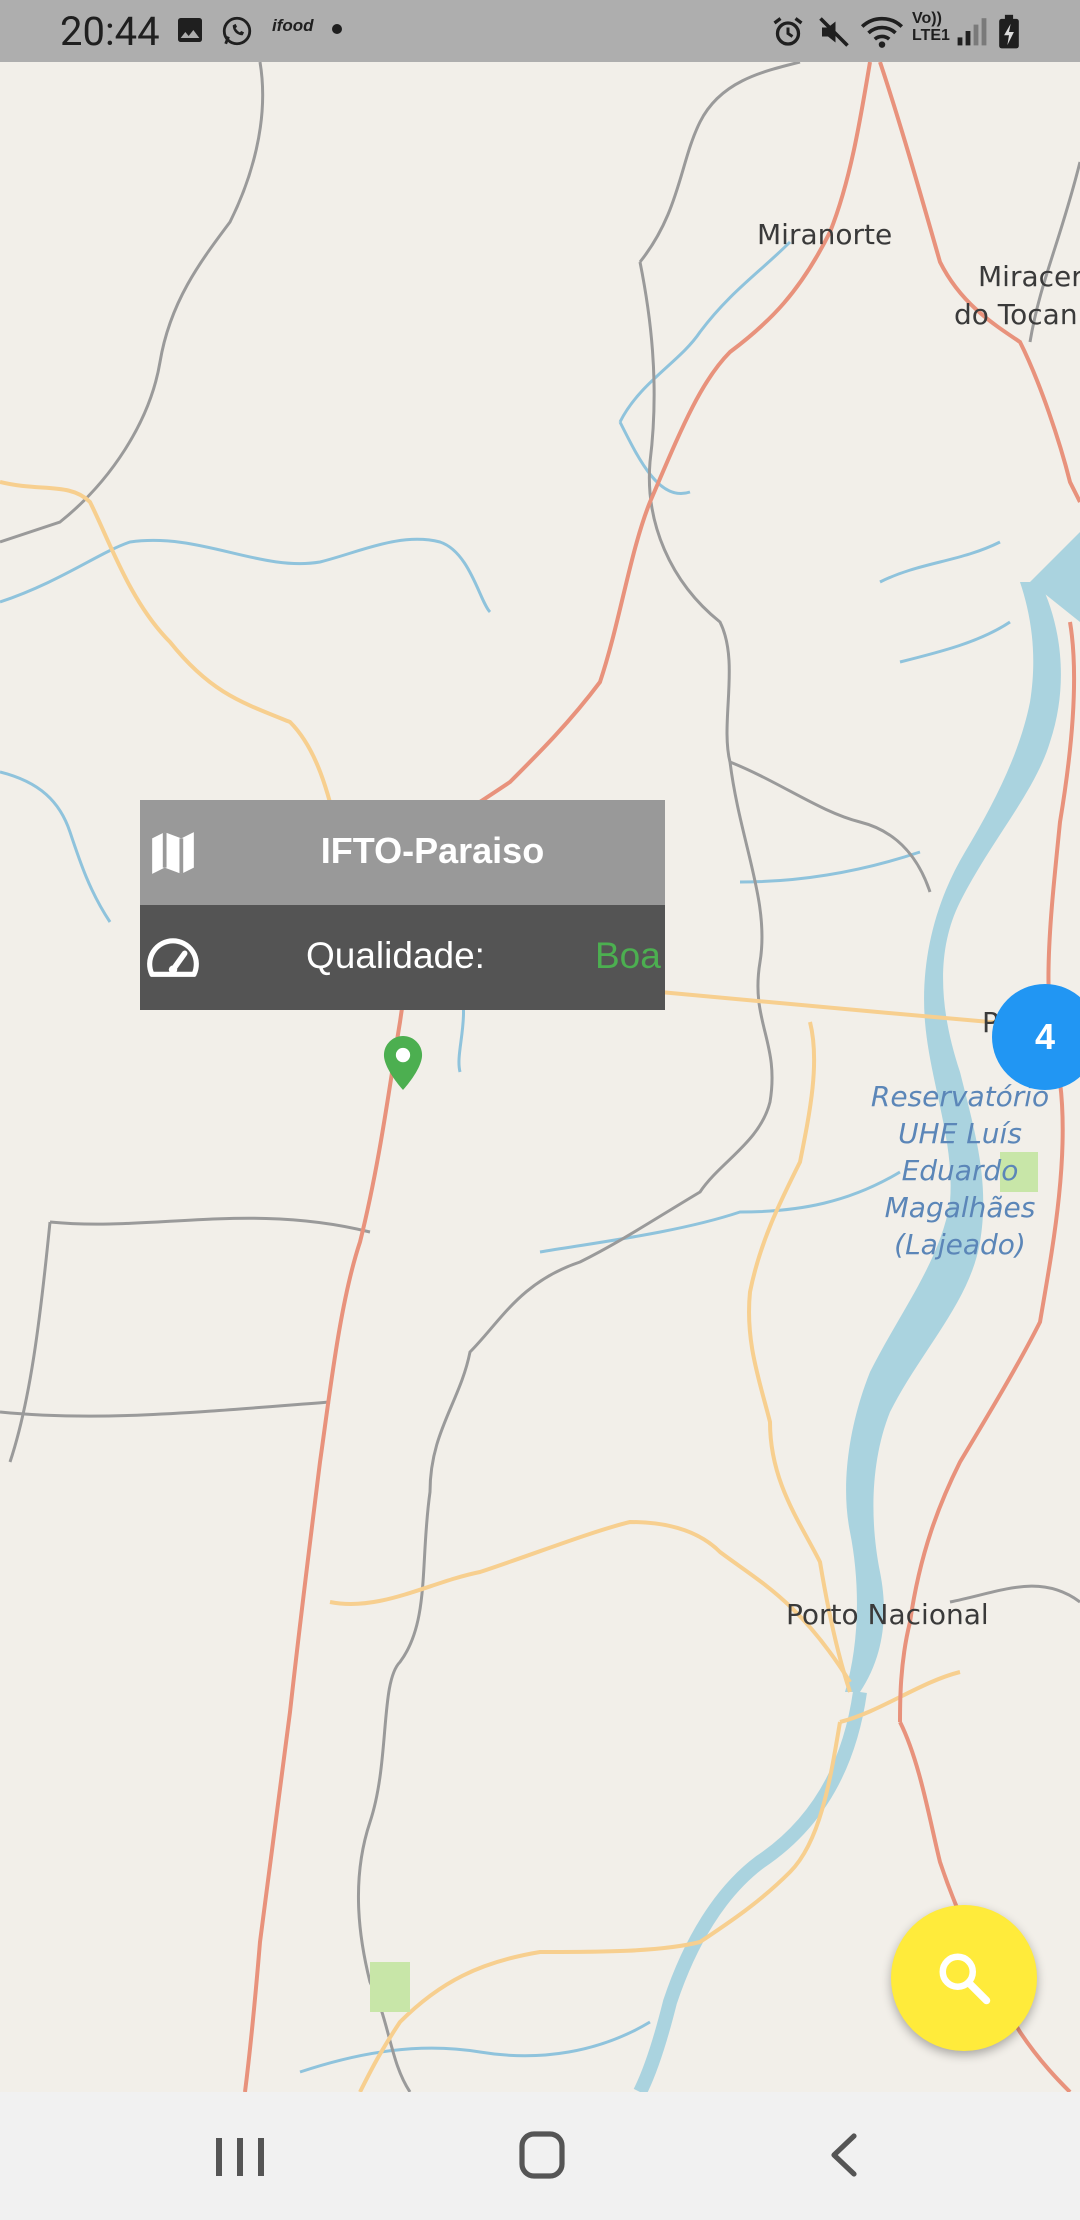 The width and height of the screenshot is (1080, 2220). What do you see at coordinates (960, 1244) in the screenshot?
I see `water-label-line: (Lajeado)` at bounding box center [960, 1244].